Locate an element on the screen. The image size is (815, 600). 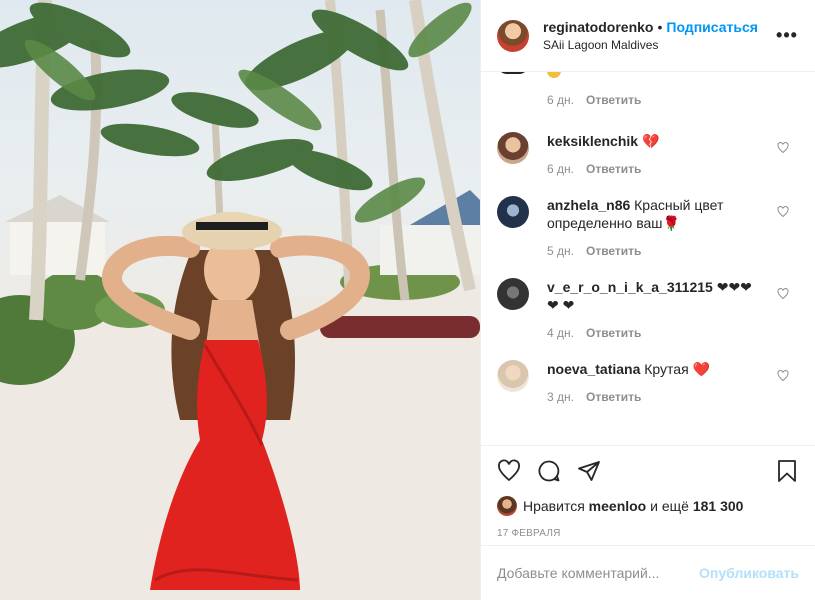
comment-text: Крутая ❤️ is located at coordinates (677, 369).